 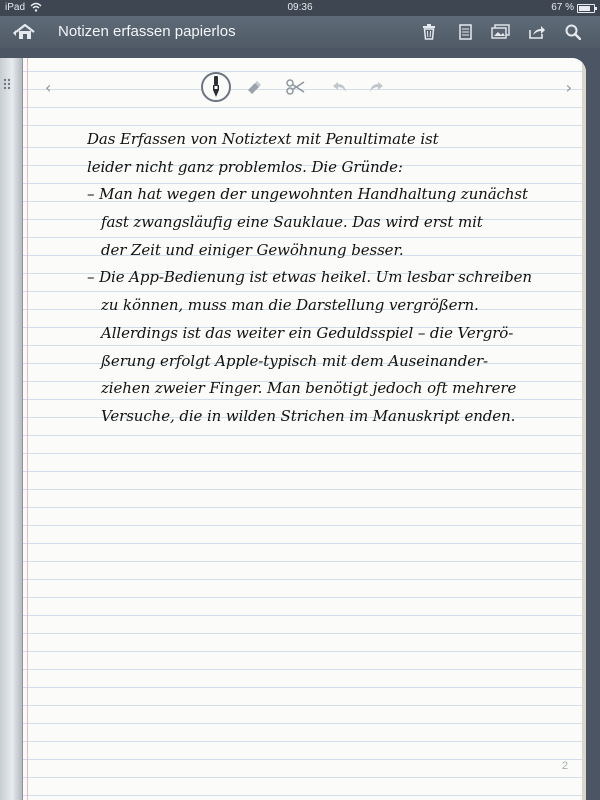 I want to click on pen-toolbar: ‹ ›, so click(x=302, y=86).